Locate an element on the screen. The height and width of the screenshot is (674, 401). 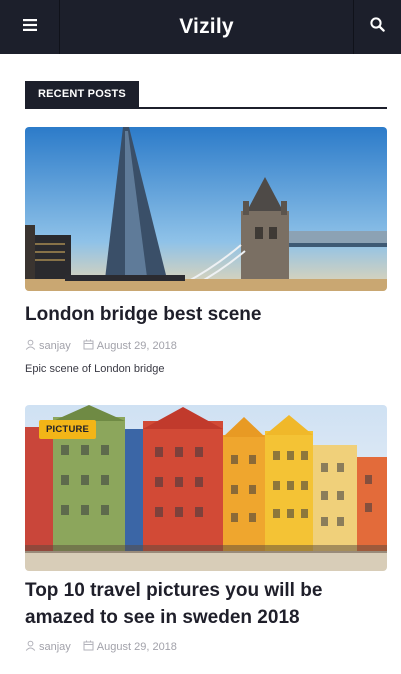
section-title: RECENT POSTS is located at coordinates (82, 94).